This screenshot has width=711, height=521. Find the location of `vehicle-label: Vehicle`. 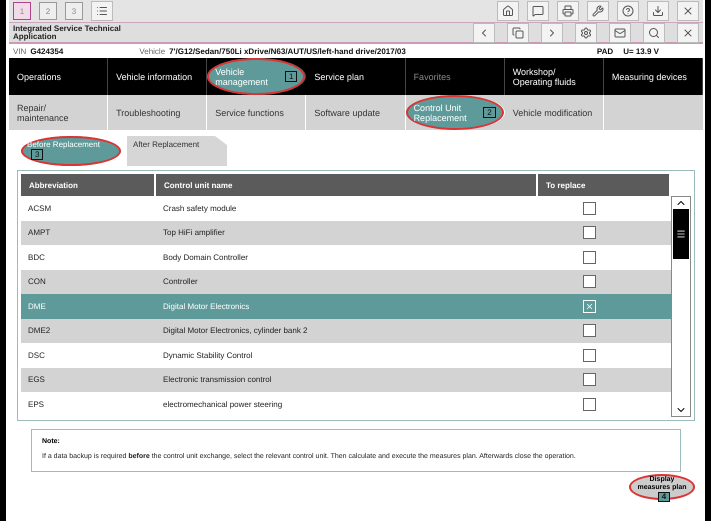

vehicle-label: Vehicle is located at coordinates (152, 51).